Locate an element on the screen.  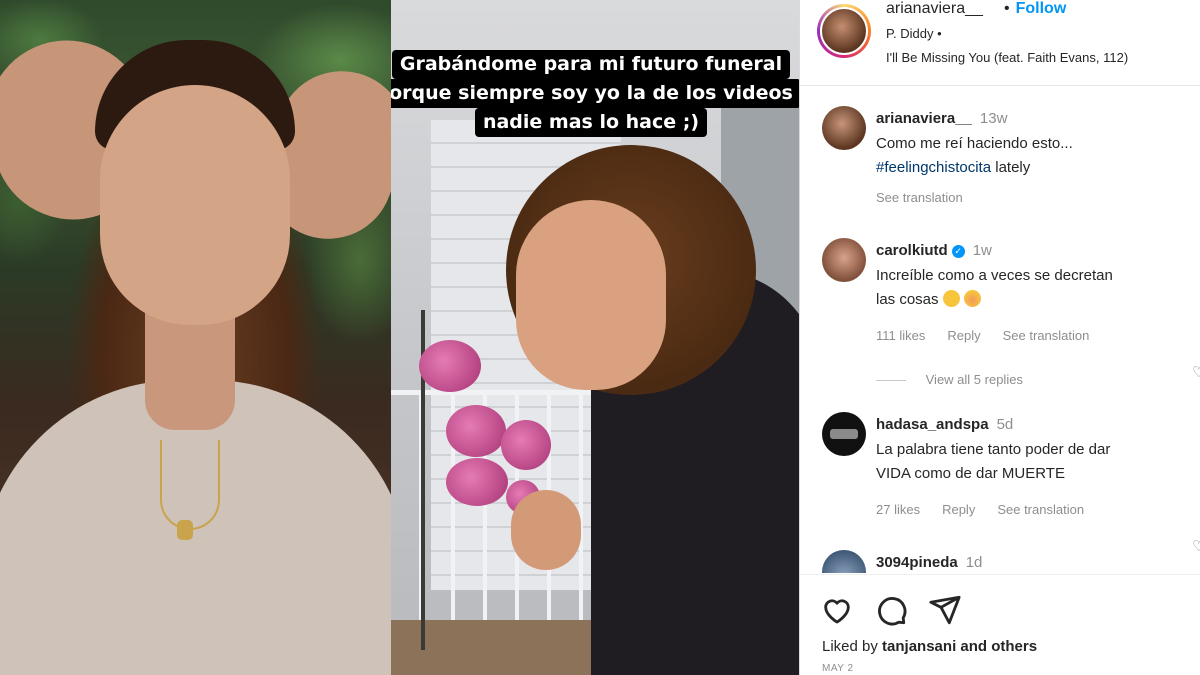
view-replies-button: View all 5 replies is located at coordinates (949, 379).